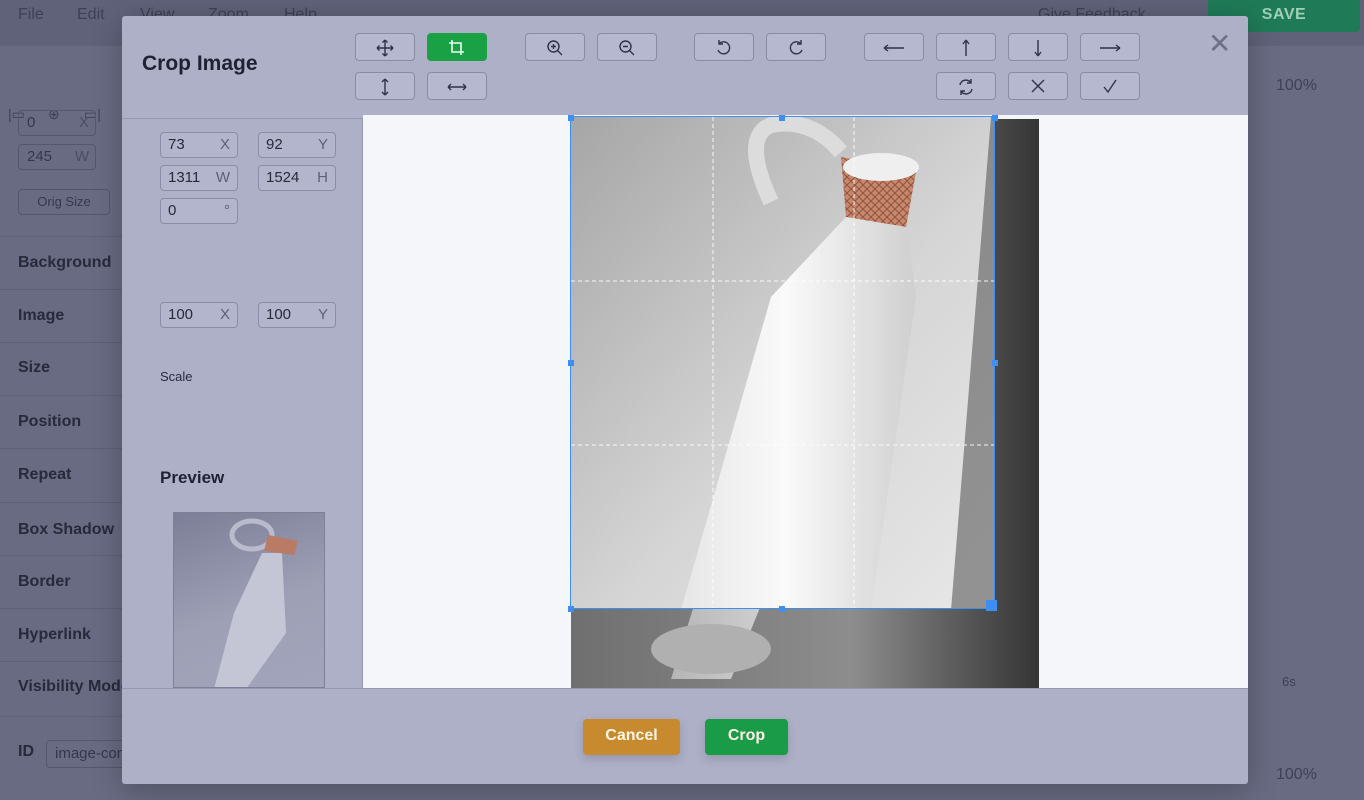 This screenshot has width=1364, height=800. I want to click on crop-icon, so click(456, 47).